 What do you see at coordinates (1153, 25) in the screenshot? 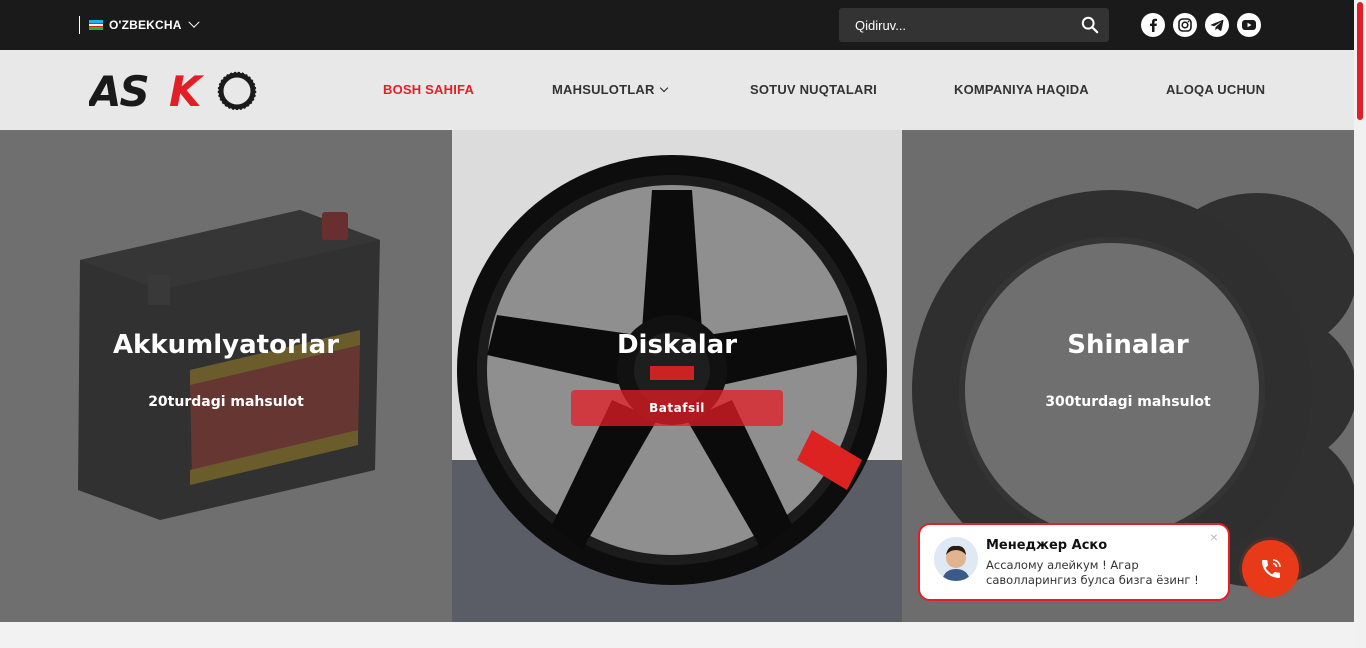
I see `facebook-icon` at bounding box center [1153, 25].